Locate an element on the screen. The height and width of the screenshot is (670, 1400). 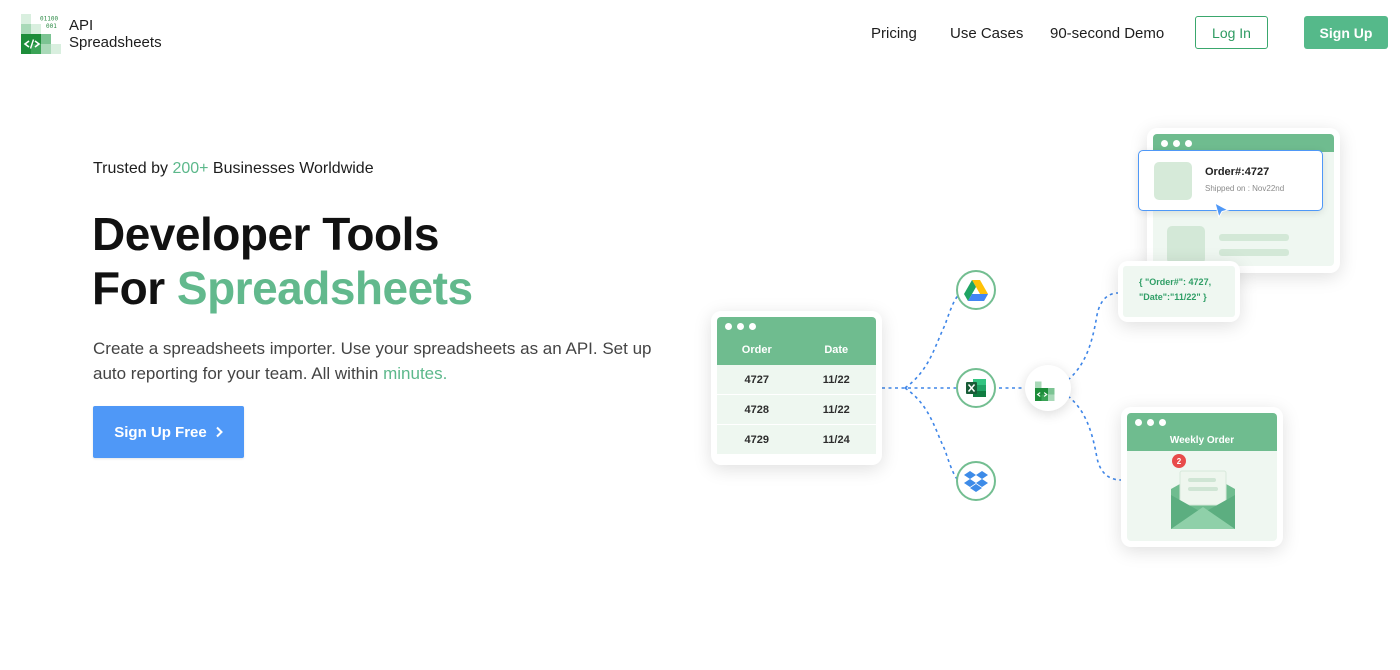
table-cell: 4727 is located at coordinates (756, 379).